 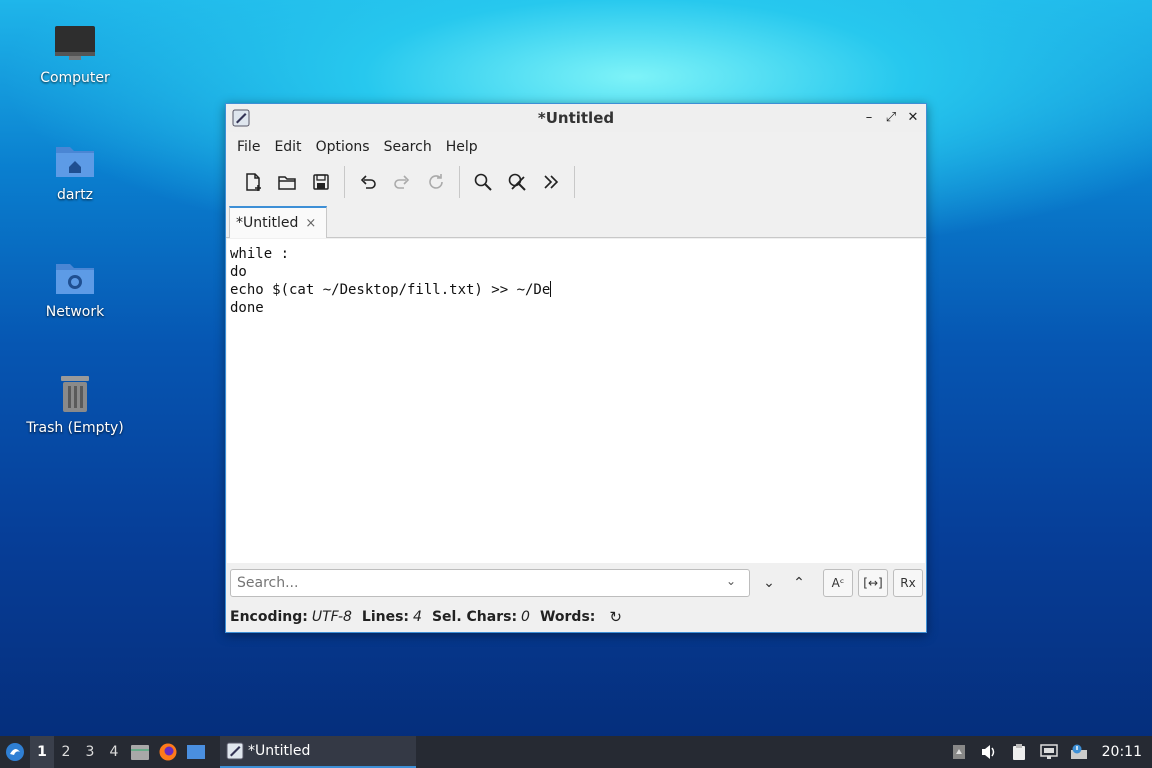 What do you see at coordinates (248, 147) in the screenshot?
I see `menu-file: File` at bounding box center [248, 147].